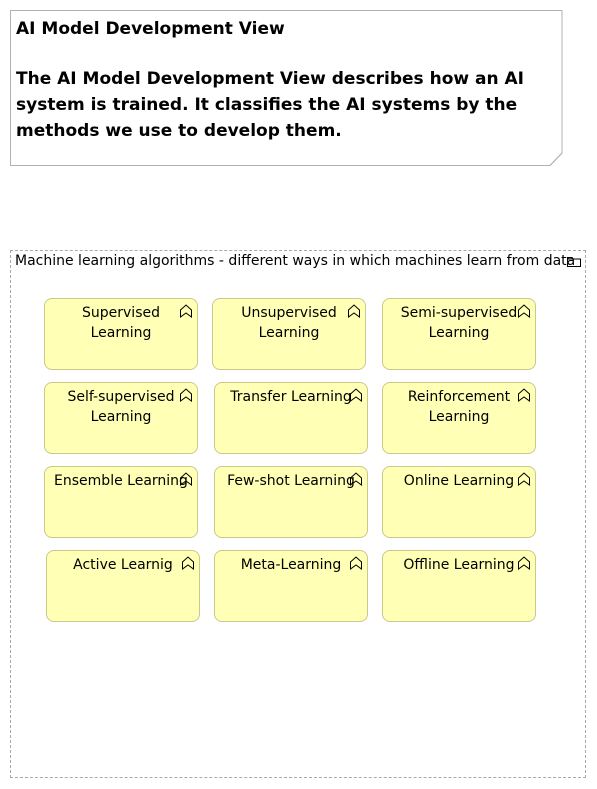  I want to click on function-transfer-learning: Transfer Learning, so click(291, 418).